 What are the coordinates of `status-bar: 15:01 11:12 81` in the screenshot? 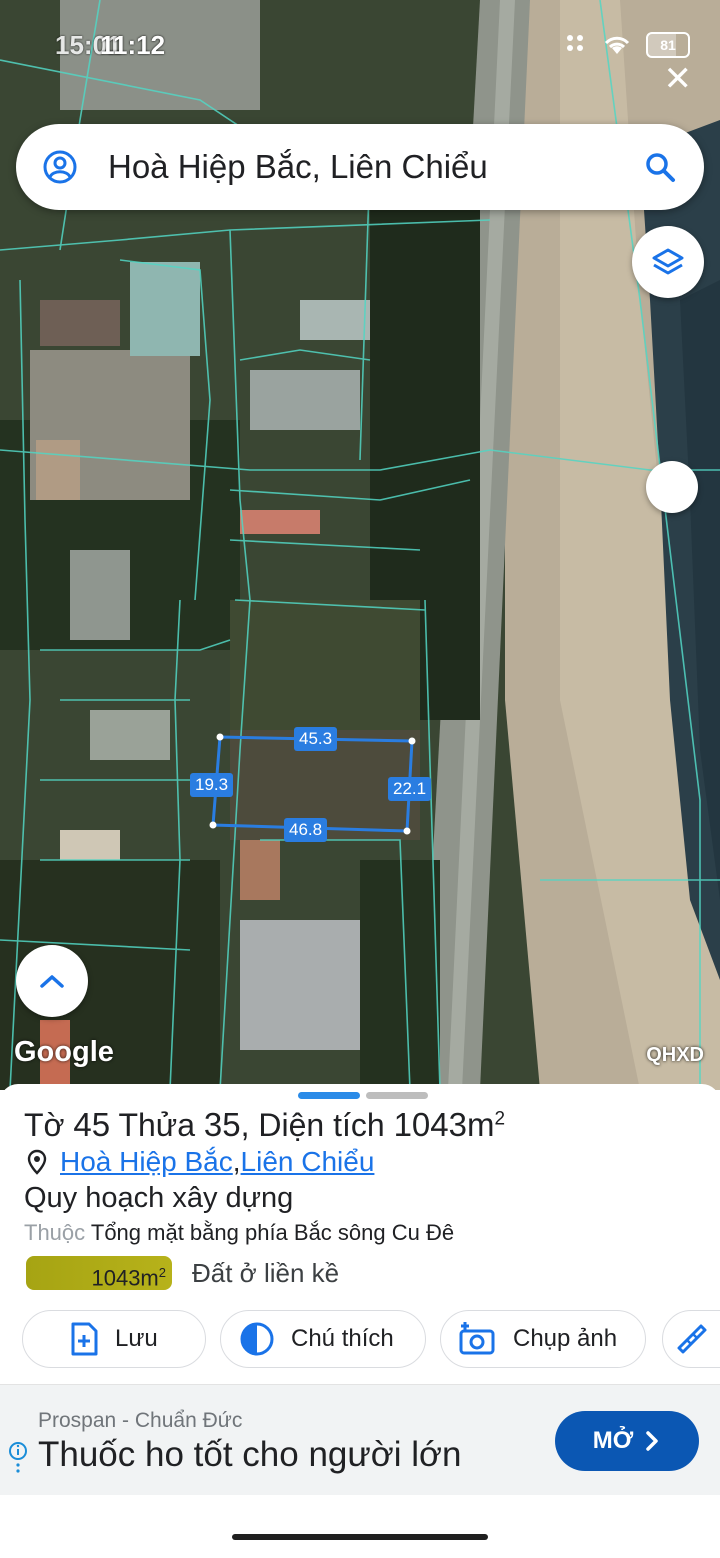 It's located at (360, 40).